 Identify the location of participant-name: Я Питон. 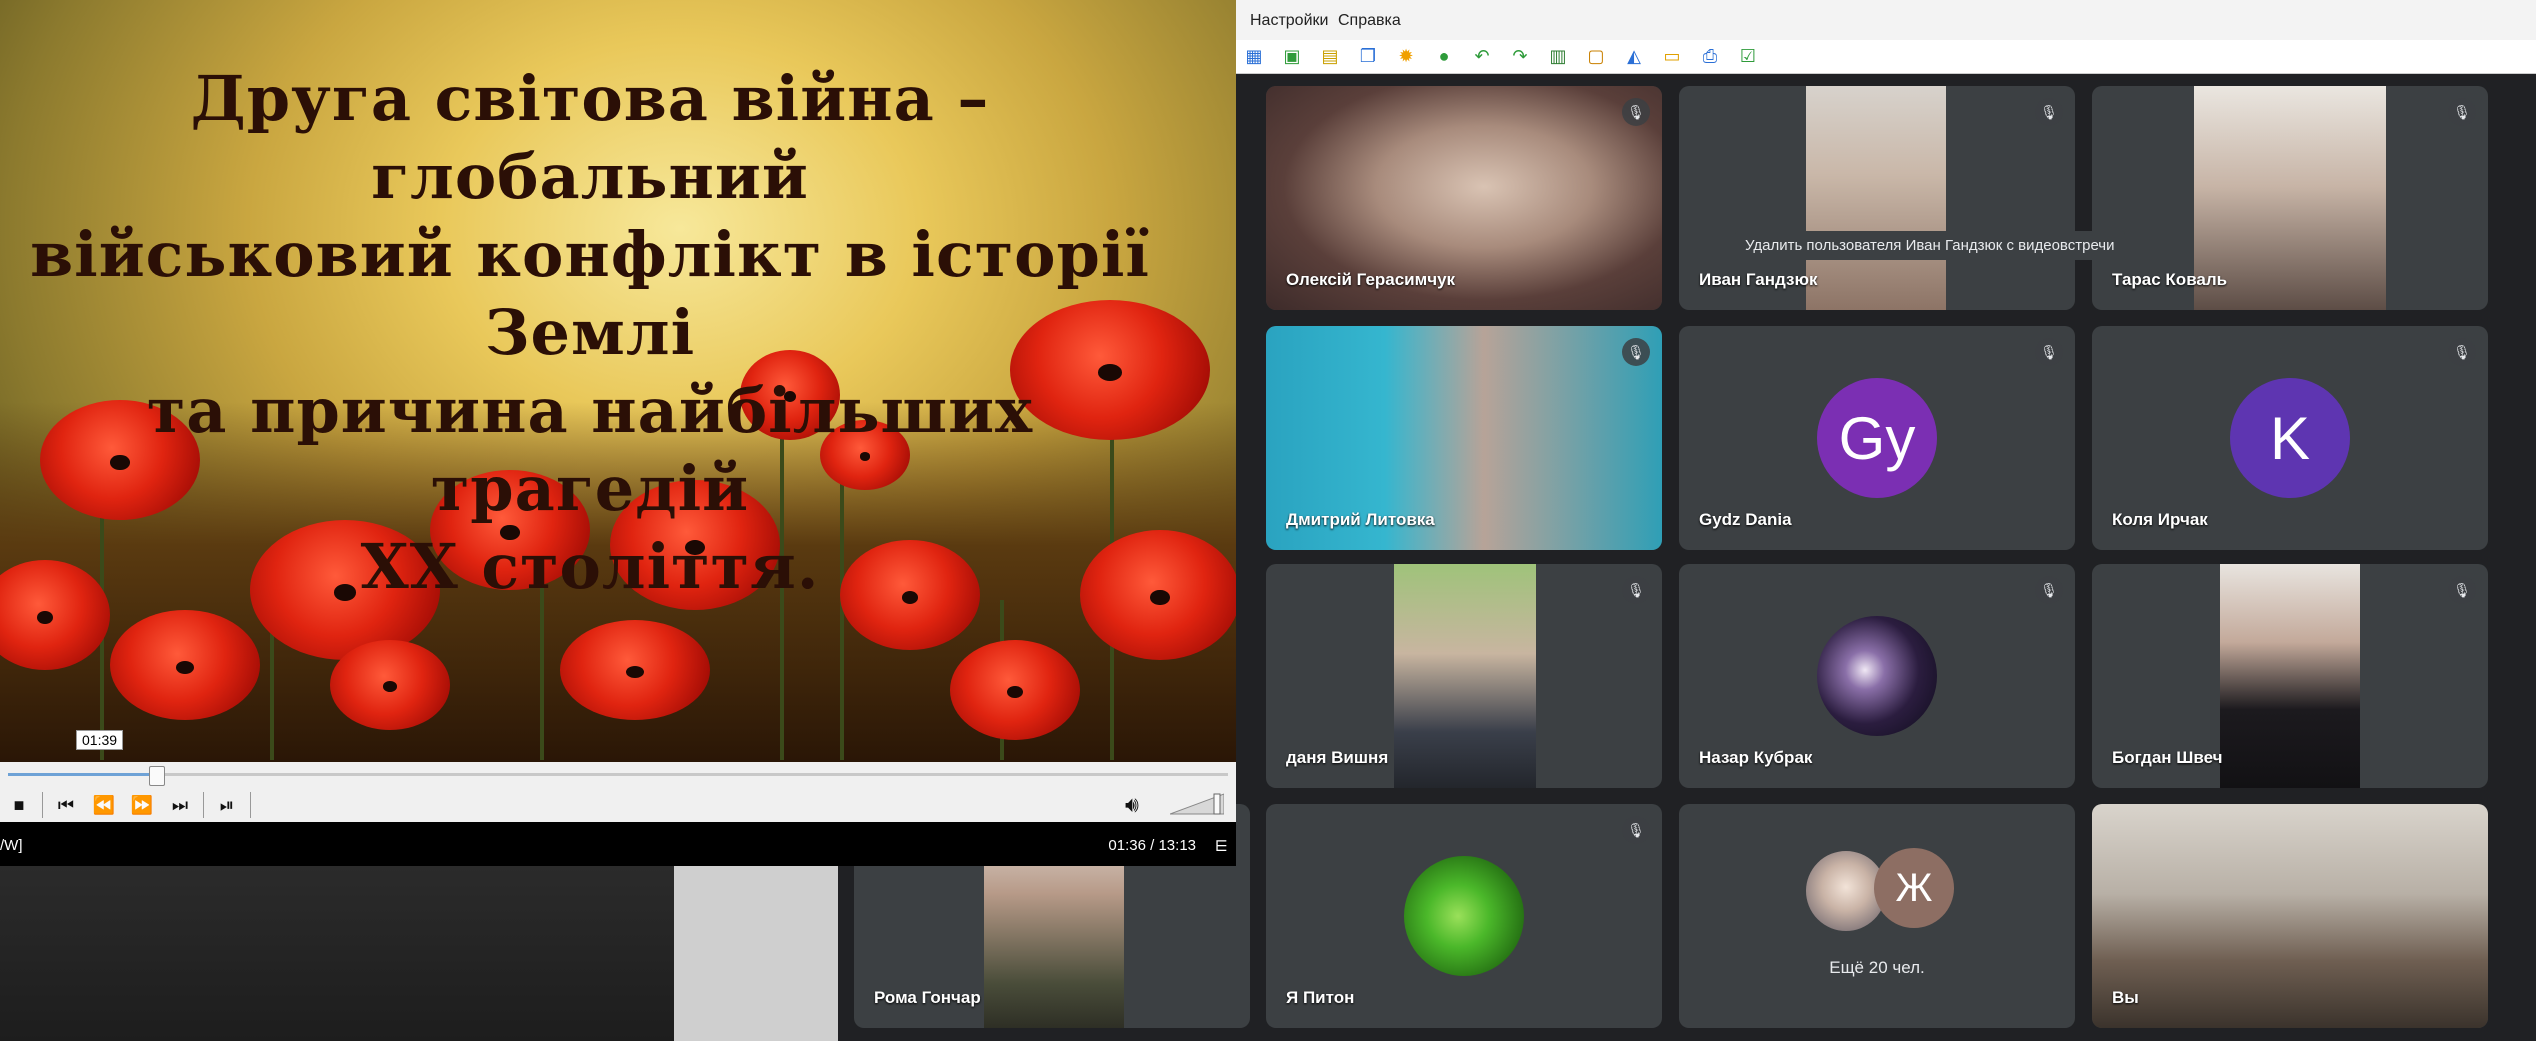
(1320, 997).